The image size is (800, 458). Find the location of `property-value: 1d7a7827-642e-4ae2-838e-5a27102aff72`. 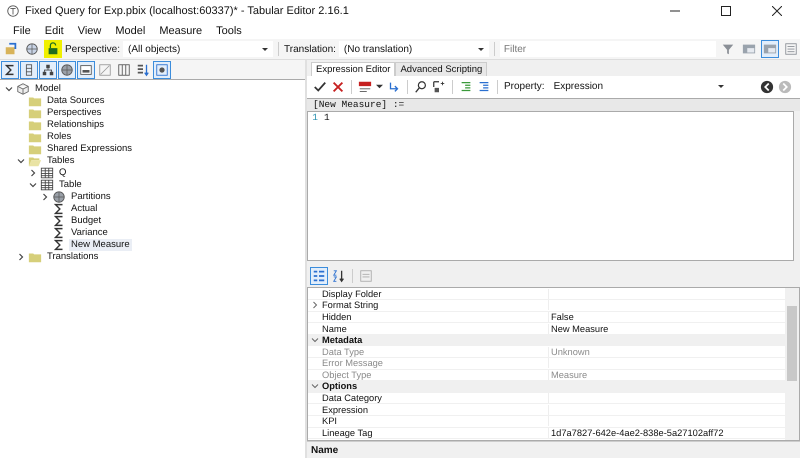

property-value: 1d7a7827-642e-4ae2-838e-5a27102aff72 is located at coordinates (637, 433).